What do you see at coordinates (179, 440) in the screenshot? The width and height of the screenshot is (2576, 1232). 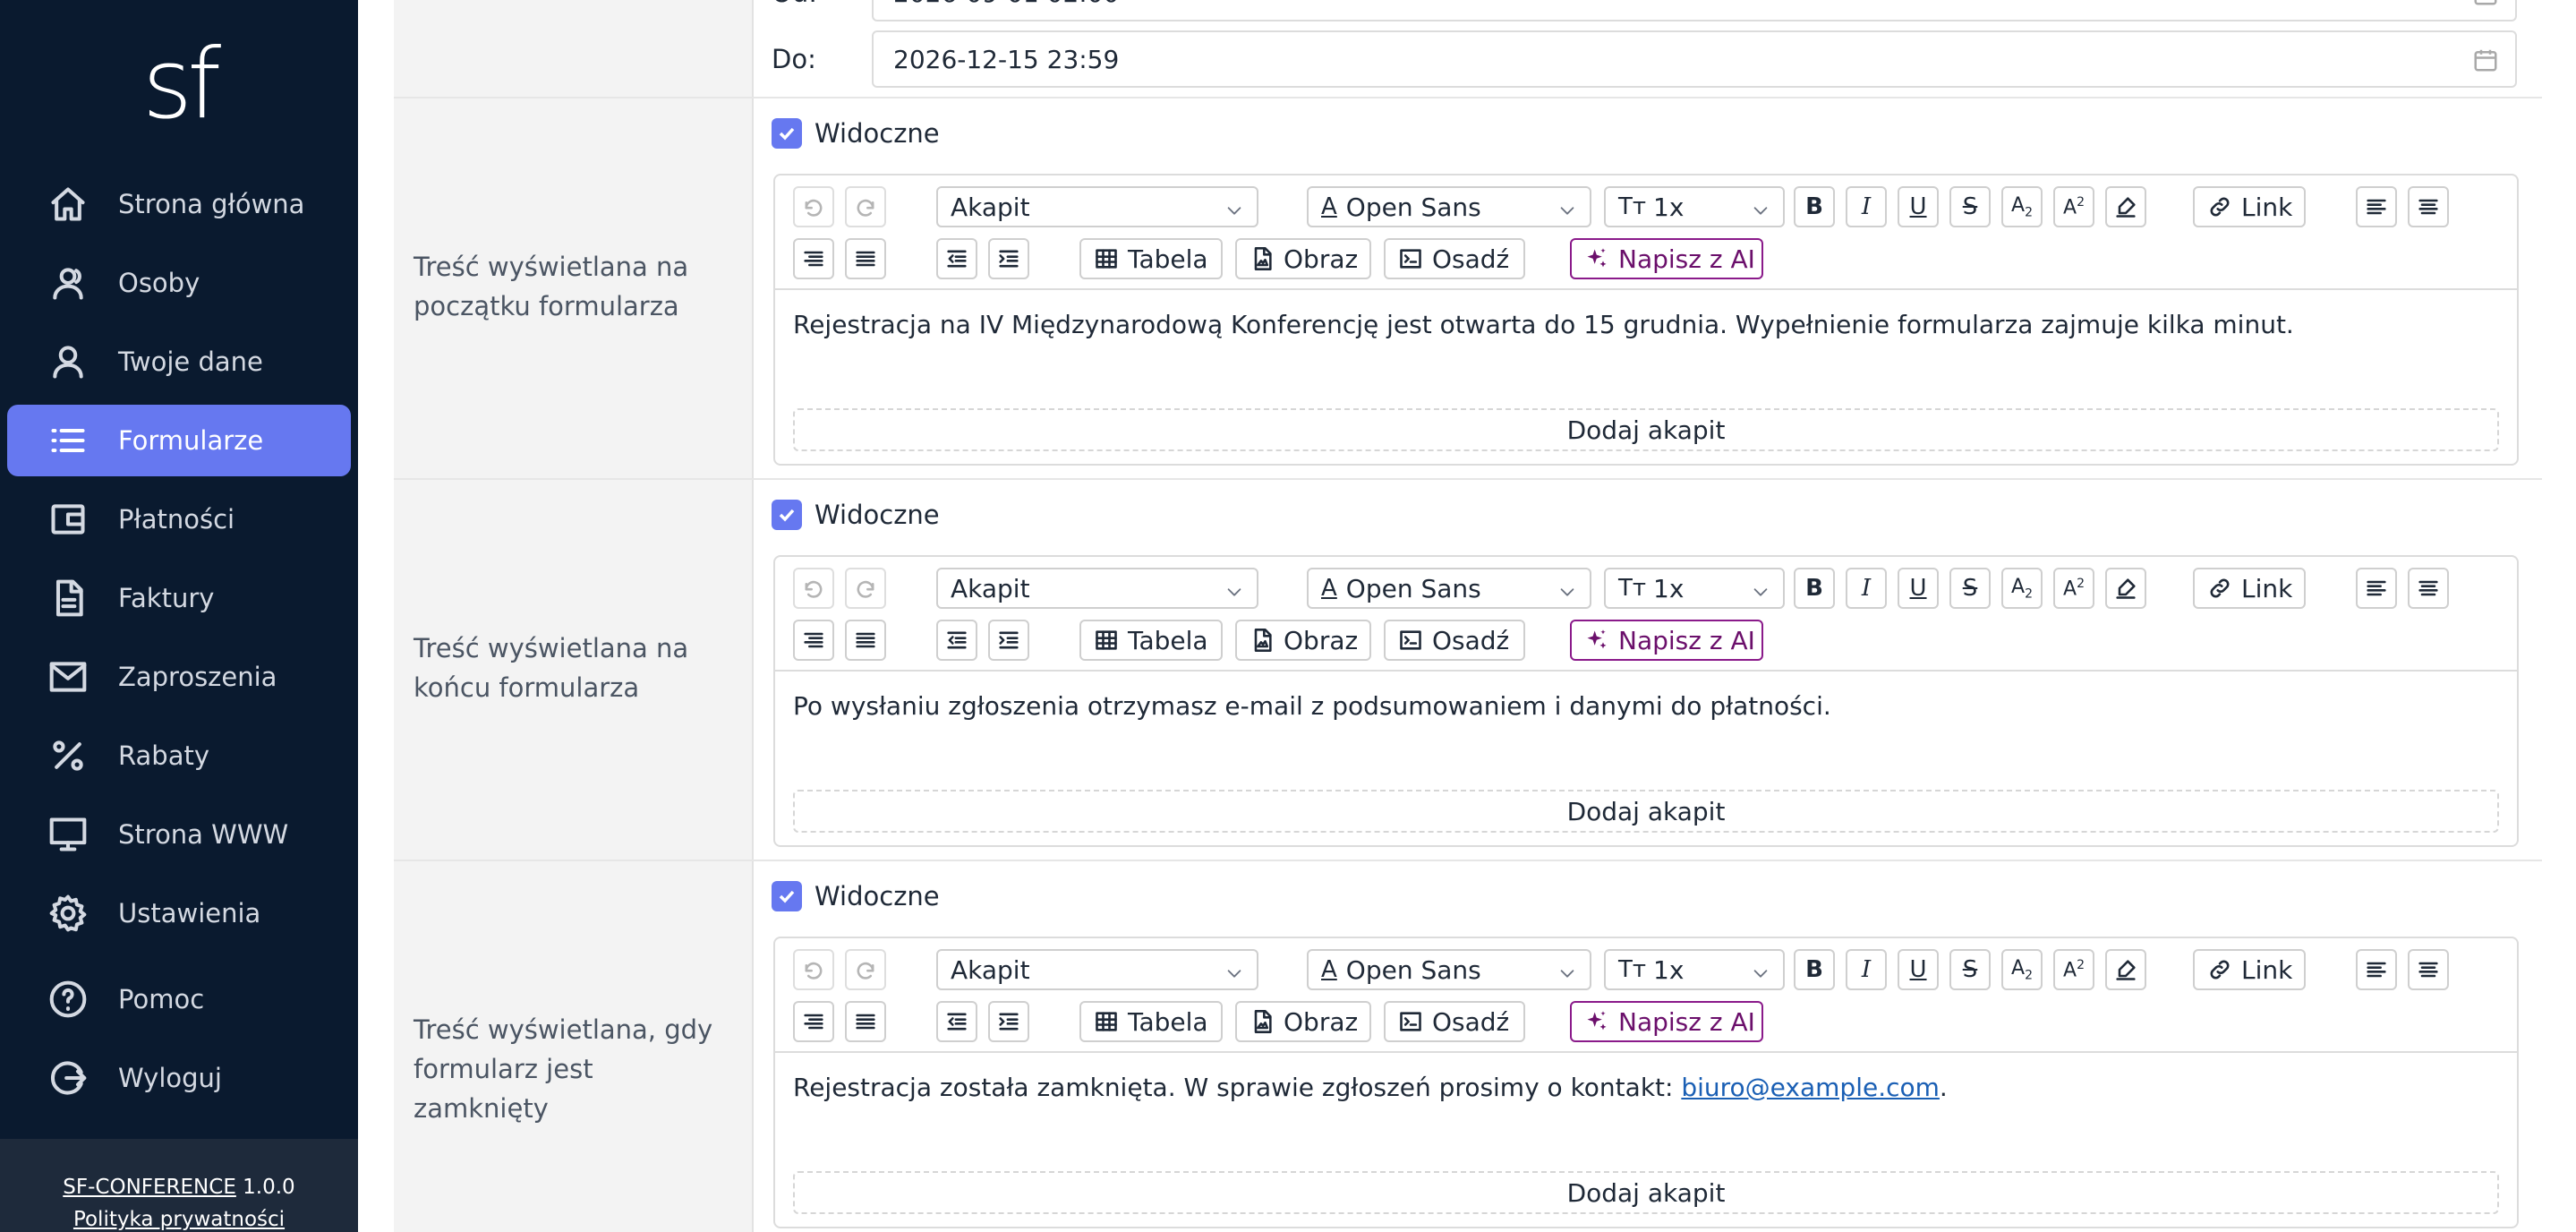 I see `sidebar-item-formularze: Formularze` at bounding box center [179, 440].